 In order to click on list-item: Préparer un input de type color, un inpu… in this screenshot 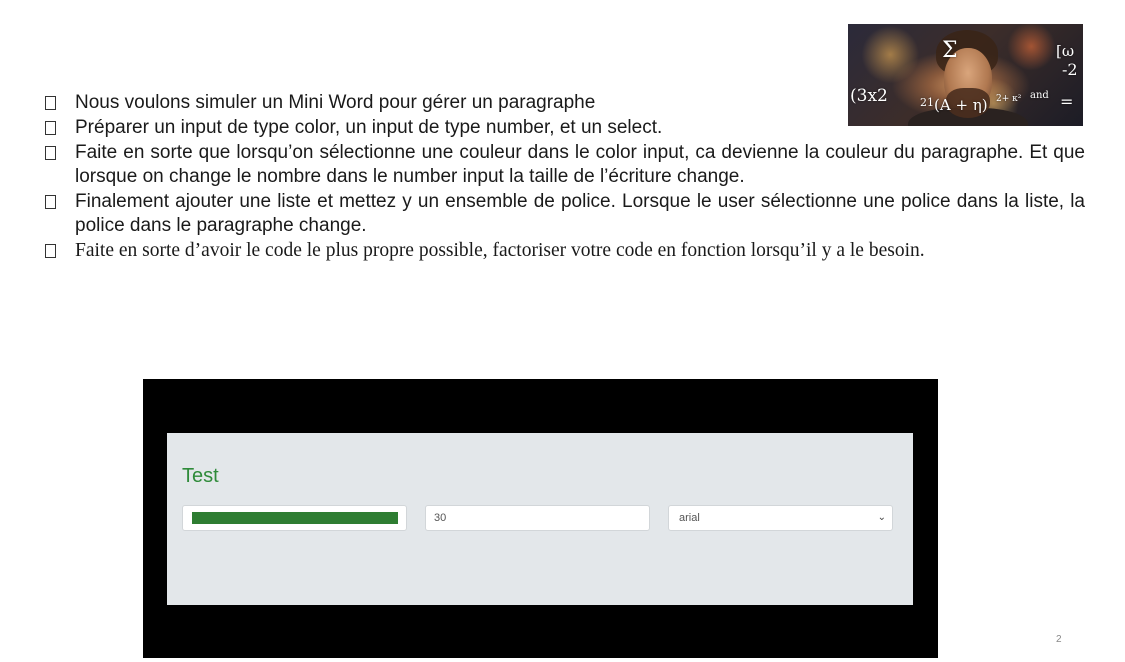, I will do `click(565, 128)`.